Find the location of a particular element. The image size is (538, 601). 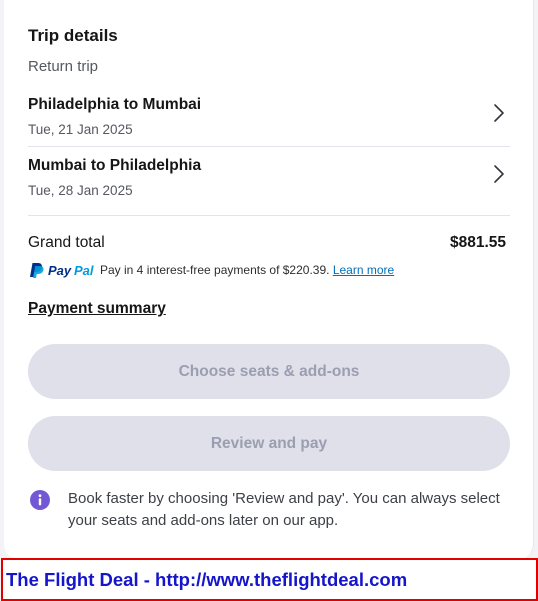

leg-date: Tue, 28 Jan 2025 is located at coordinates (80, 190).